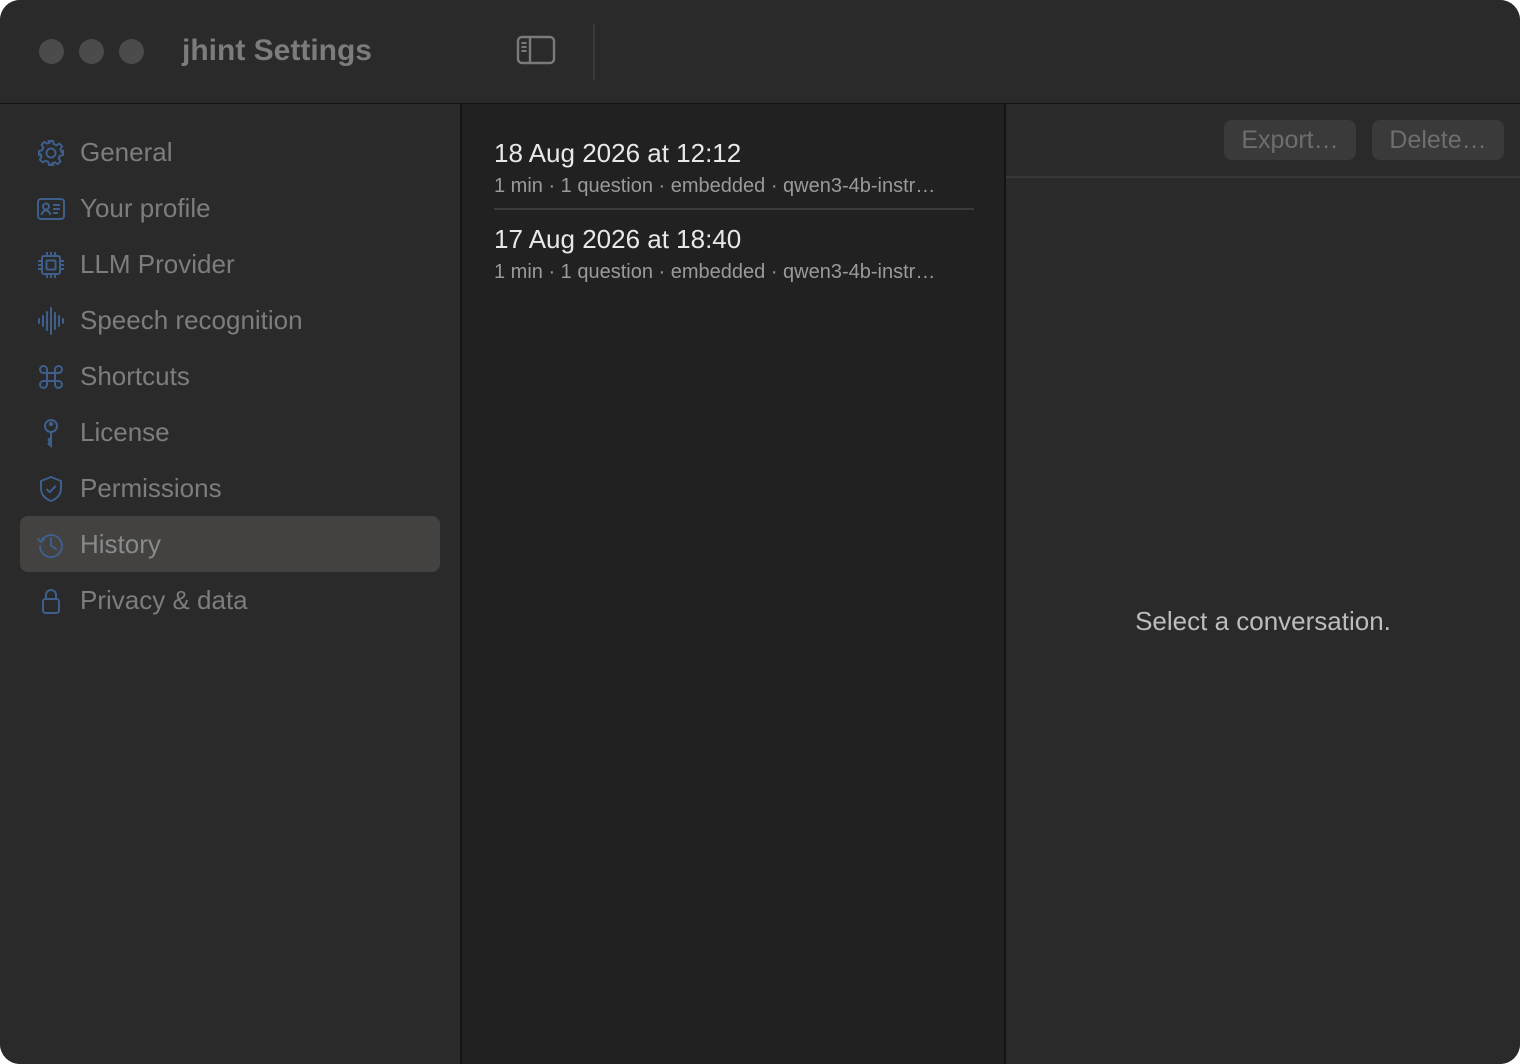 The width and height of the screenshot is (1520, 1064). What do you see at coordinates (120, 544) in the screenshot?
I see `sidebar-item-label: History` at bounding box center [120, 544].